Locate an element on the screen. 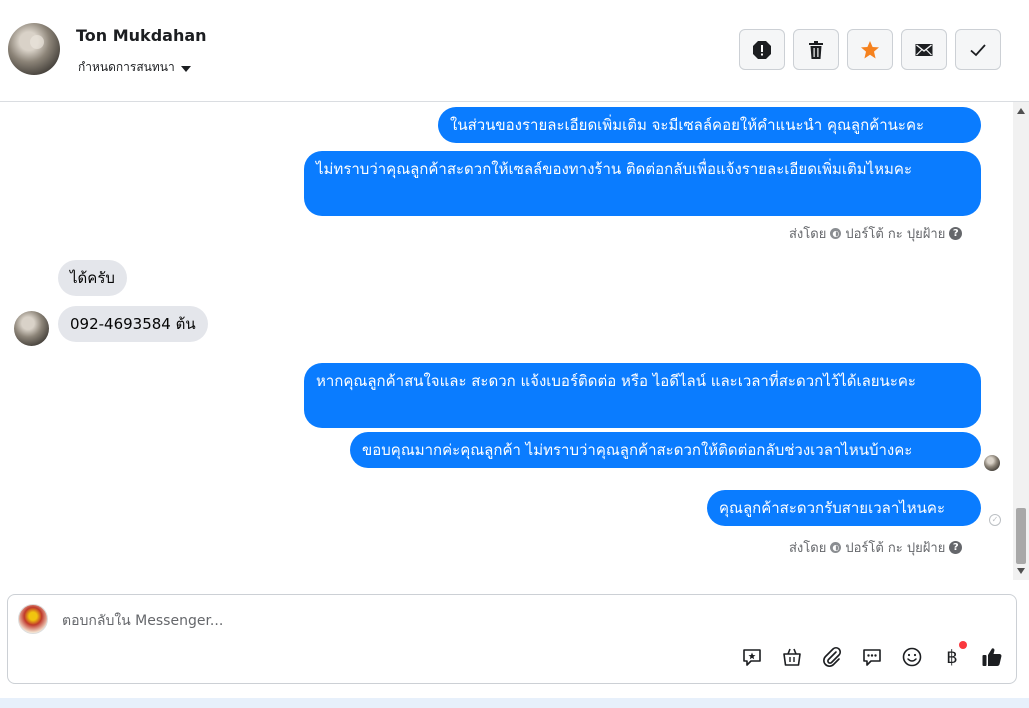  mark-unread-button is located at coordinates (924, 49).